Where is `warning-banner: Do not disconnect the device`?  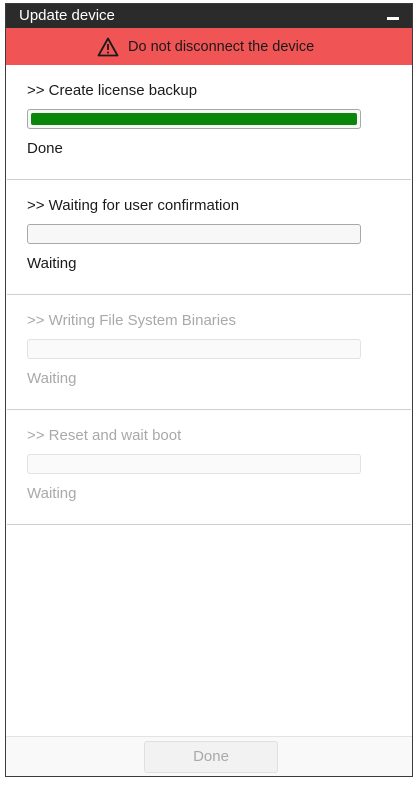
warning-banner: Do not disconnect the device is located at coordinates (209, 46).